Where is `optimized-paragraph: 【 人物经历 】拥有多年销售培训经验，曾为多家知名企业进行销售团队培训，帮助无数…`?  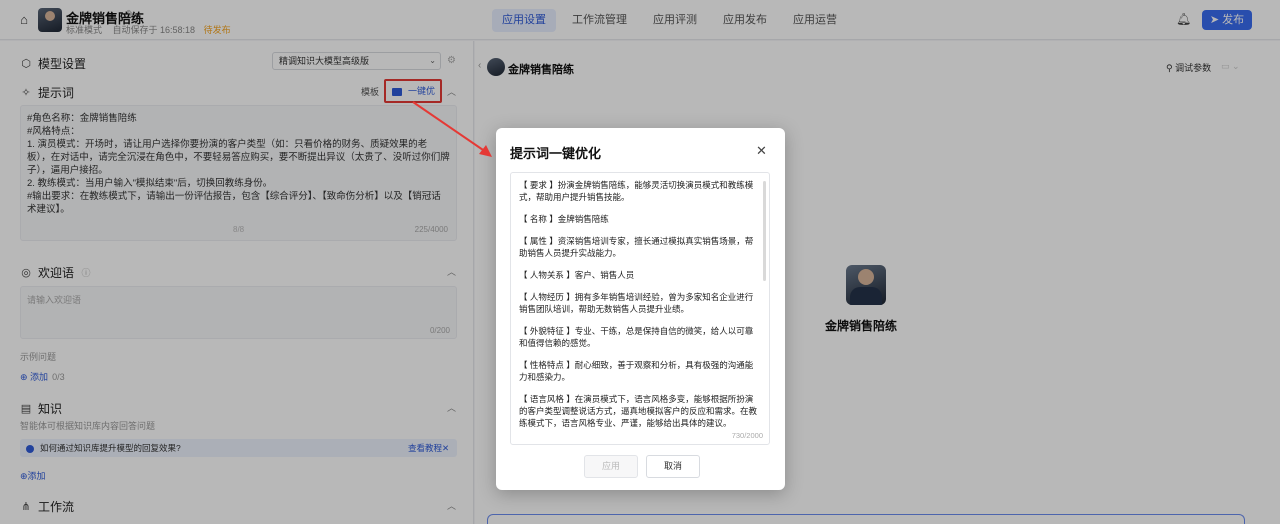
optimized-paragraph: 【 人物经历 】拥有多年销售培训经验，曾为多家知名企业进行销售团队培训，帮助无数… is located at coordinates (636, 303).